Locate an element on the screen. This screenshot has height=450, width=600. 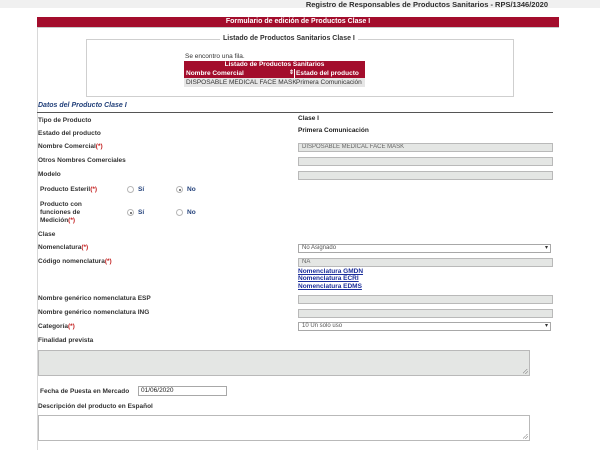
label-tipo-producto: Tipo de Producto is located at coordinates (65, 120).